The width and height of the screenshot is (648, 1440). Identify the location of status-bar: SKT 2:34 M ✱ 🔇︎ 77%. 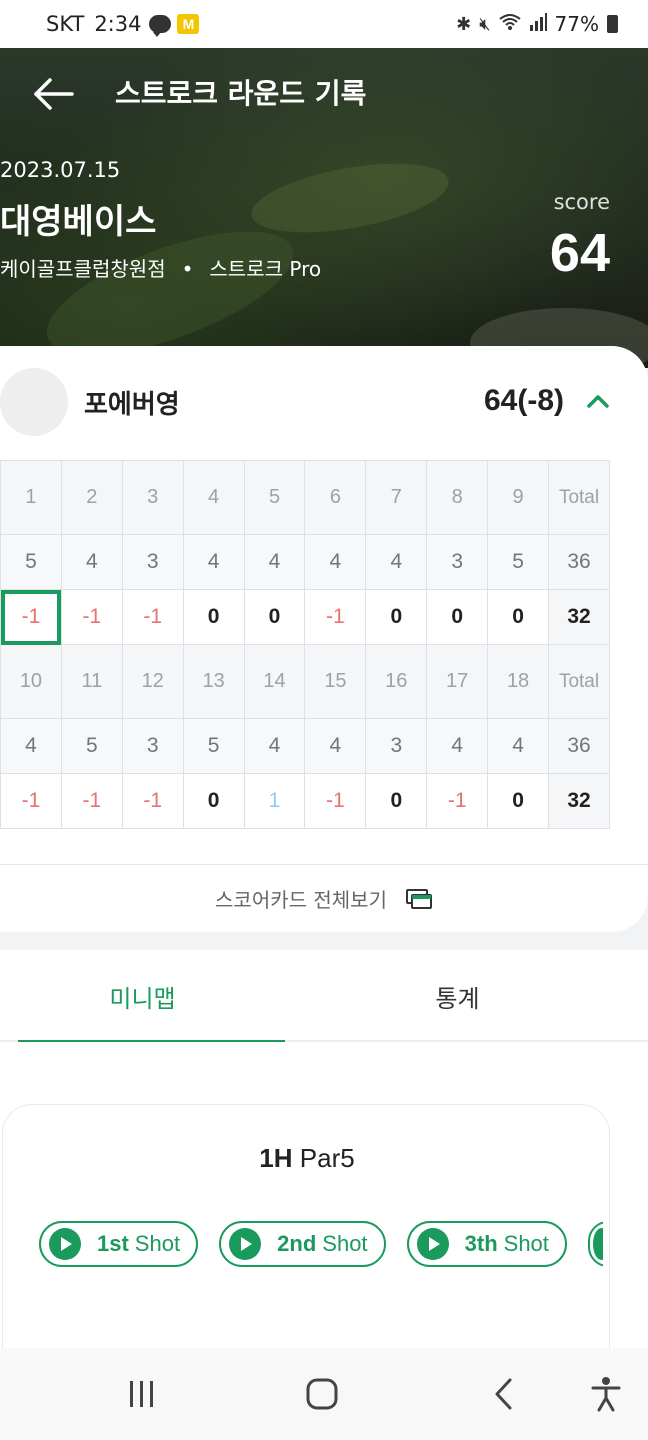
(324, 24).